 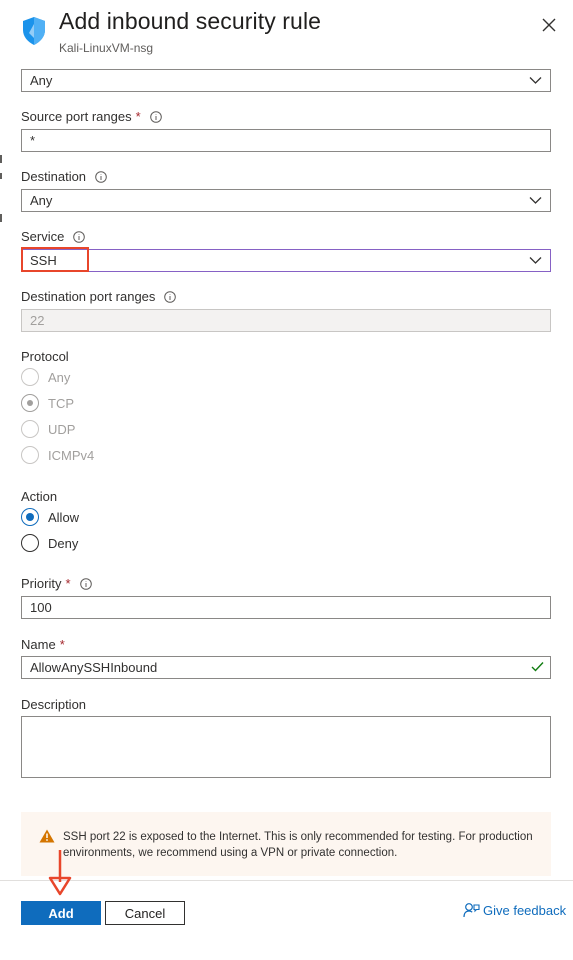 I want to click on add-button: Add, so click(x=61, y=913).